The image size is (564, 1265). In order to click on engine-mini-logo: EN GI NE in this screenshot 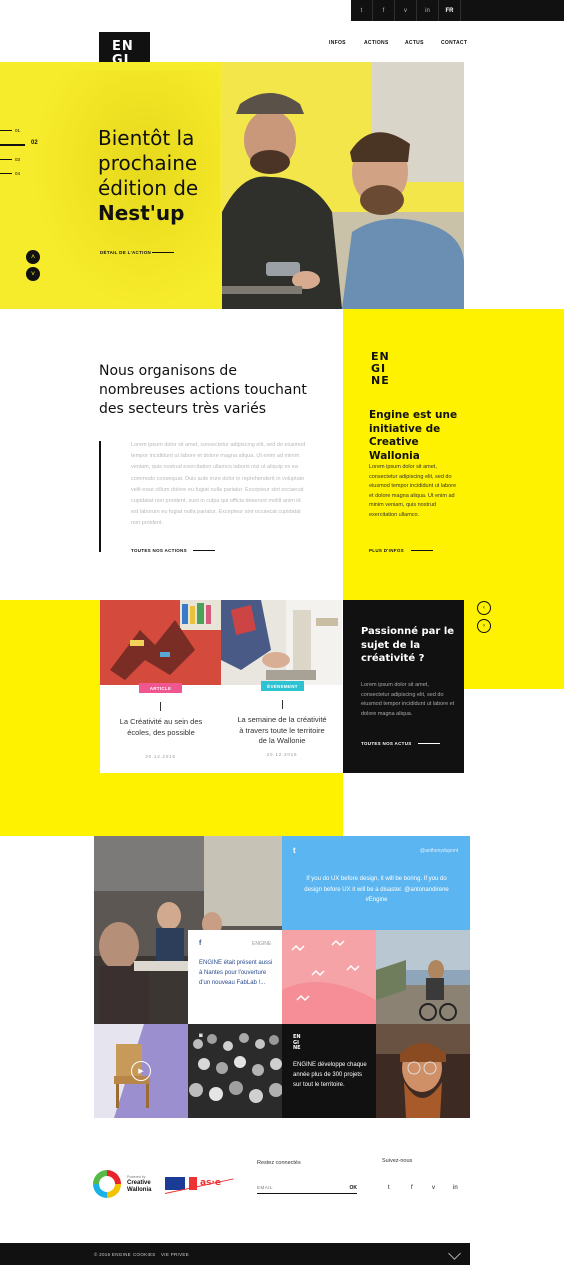, I will do `click(297, 1043)`.